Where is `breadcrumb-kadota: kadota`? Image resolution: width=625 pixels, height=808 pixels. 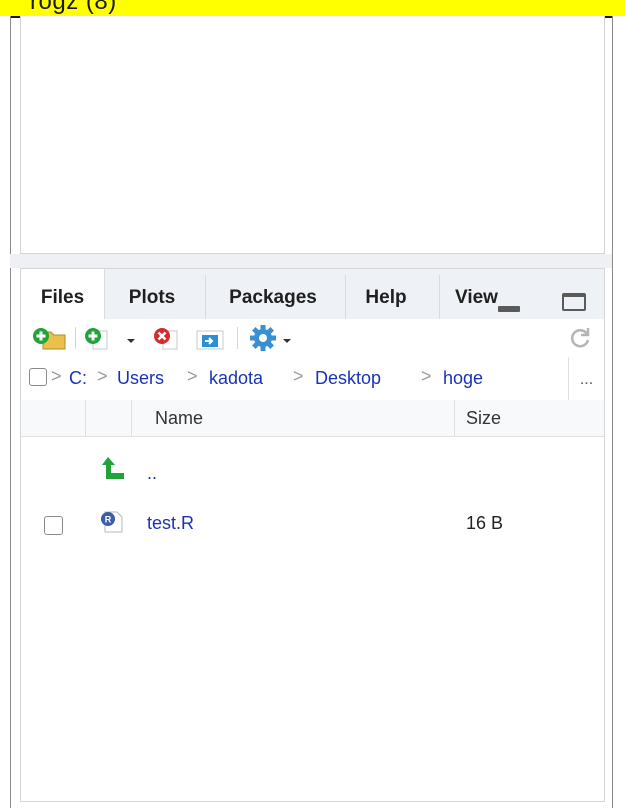
breadcrumb-kadota: kadota is located at coordinates (236, 378).